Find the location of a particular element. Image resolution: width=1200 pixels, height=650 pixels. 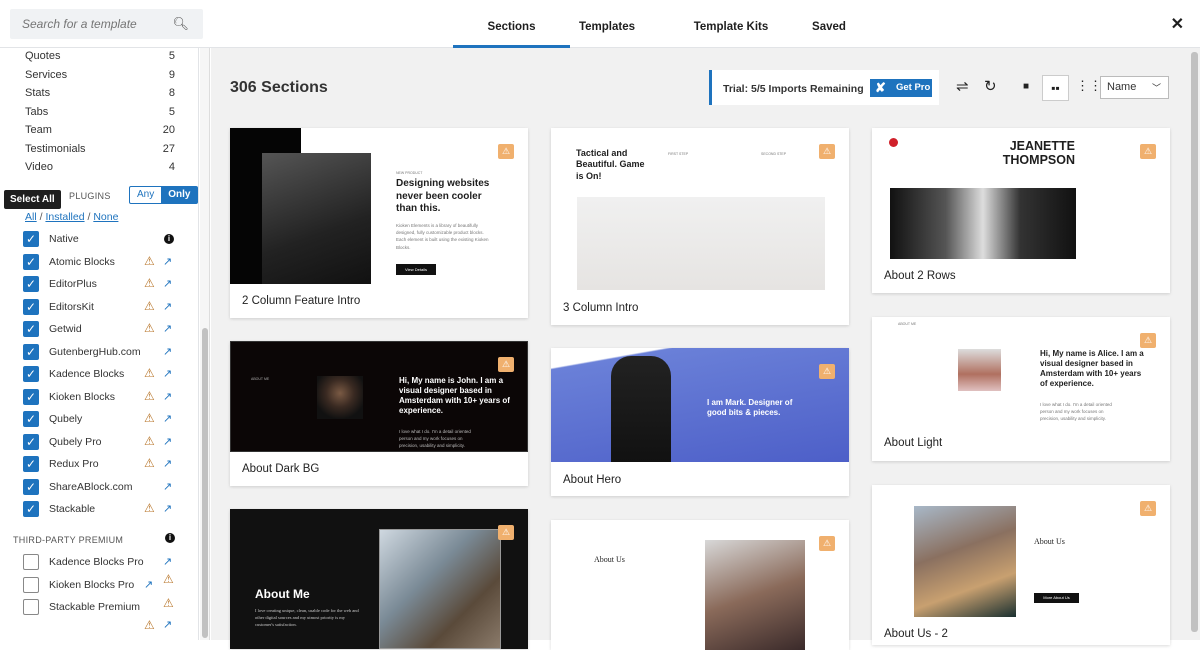

select-installed-link: Installed is located at coordinates (64, 217).